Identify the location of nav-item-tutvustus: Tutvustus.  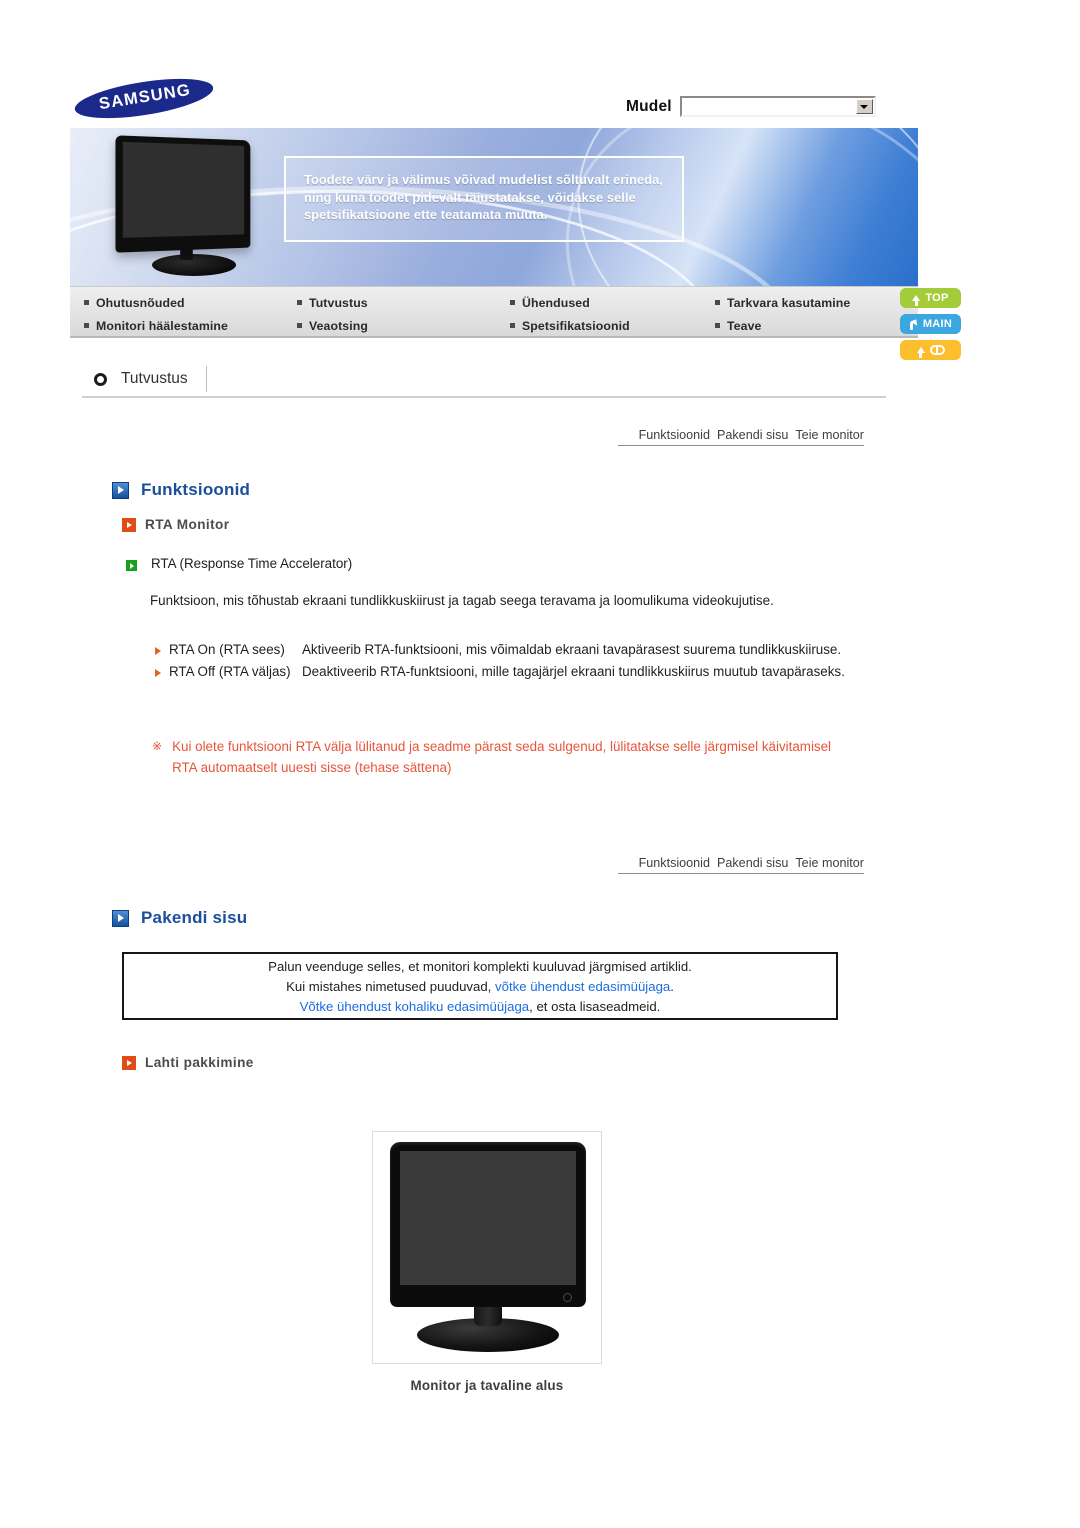
(403, 303).